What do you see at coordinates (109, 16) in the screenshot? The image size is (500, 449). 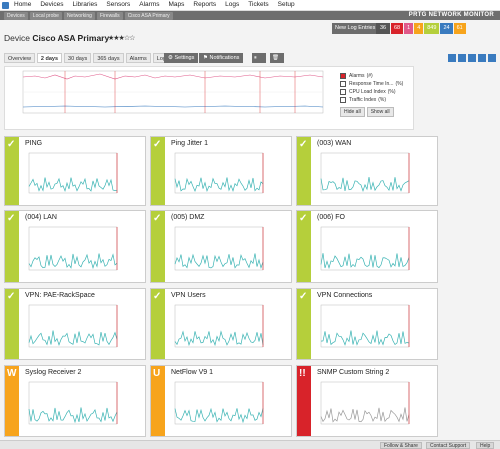 I see `breadcrumb-item: Firewalls` at bounding box center [109, 16].